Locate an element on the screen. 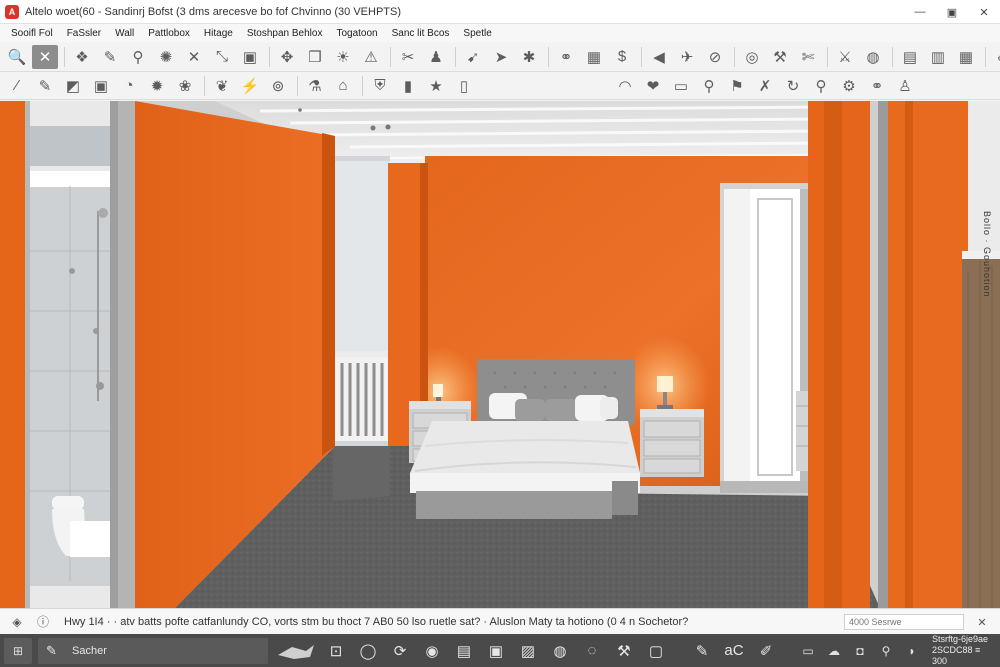  globe-icon: ◍ is located at coordinates (873, 57).